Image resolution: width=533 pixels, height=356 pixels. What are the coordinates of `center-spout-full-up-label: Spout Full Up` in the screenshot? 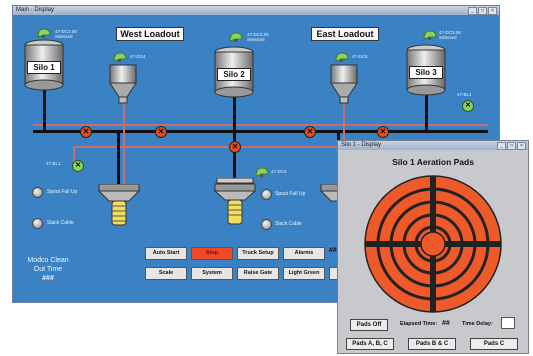 It's located at (290, 194).